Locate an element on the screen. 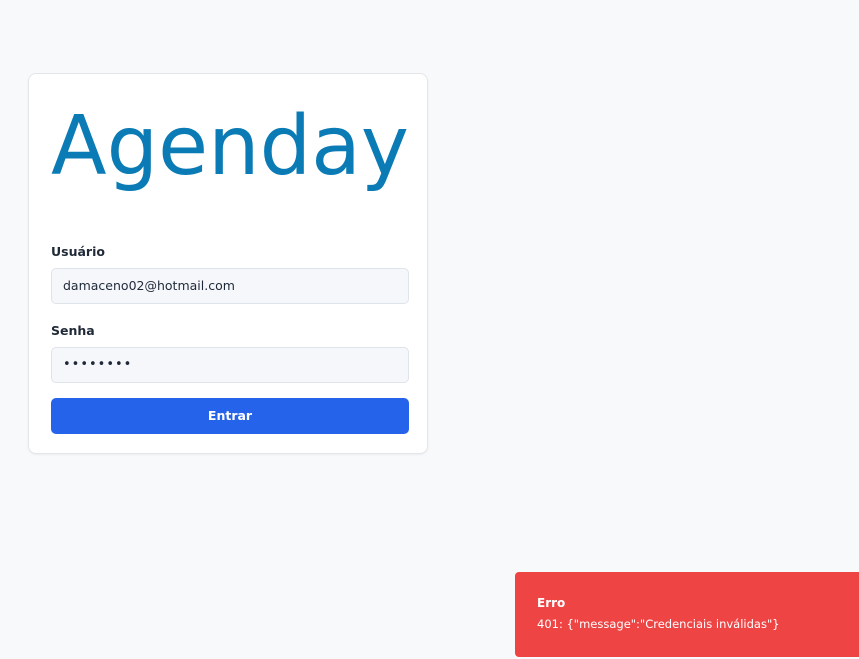 The image size is (859, 659). password-input: •••••••• is located at coordinates (230, 365).